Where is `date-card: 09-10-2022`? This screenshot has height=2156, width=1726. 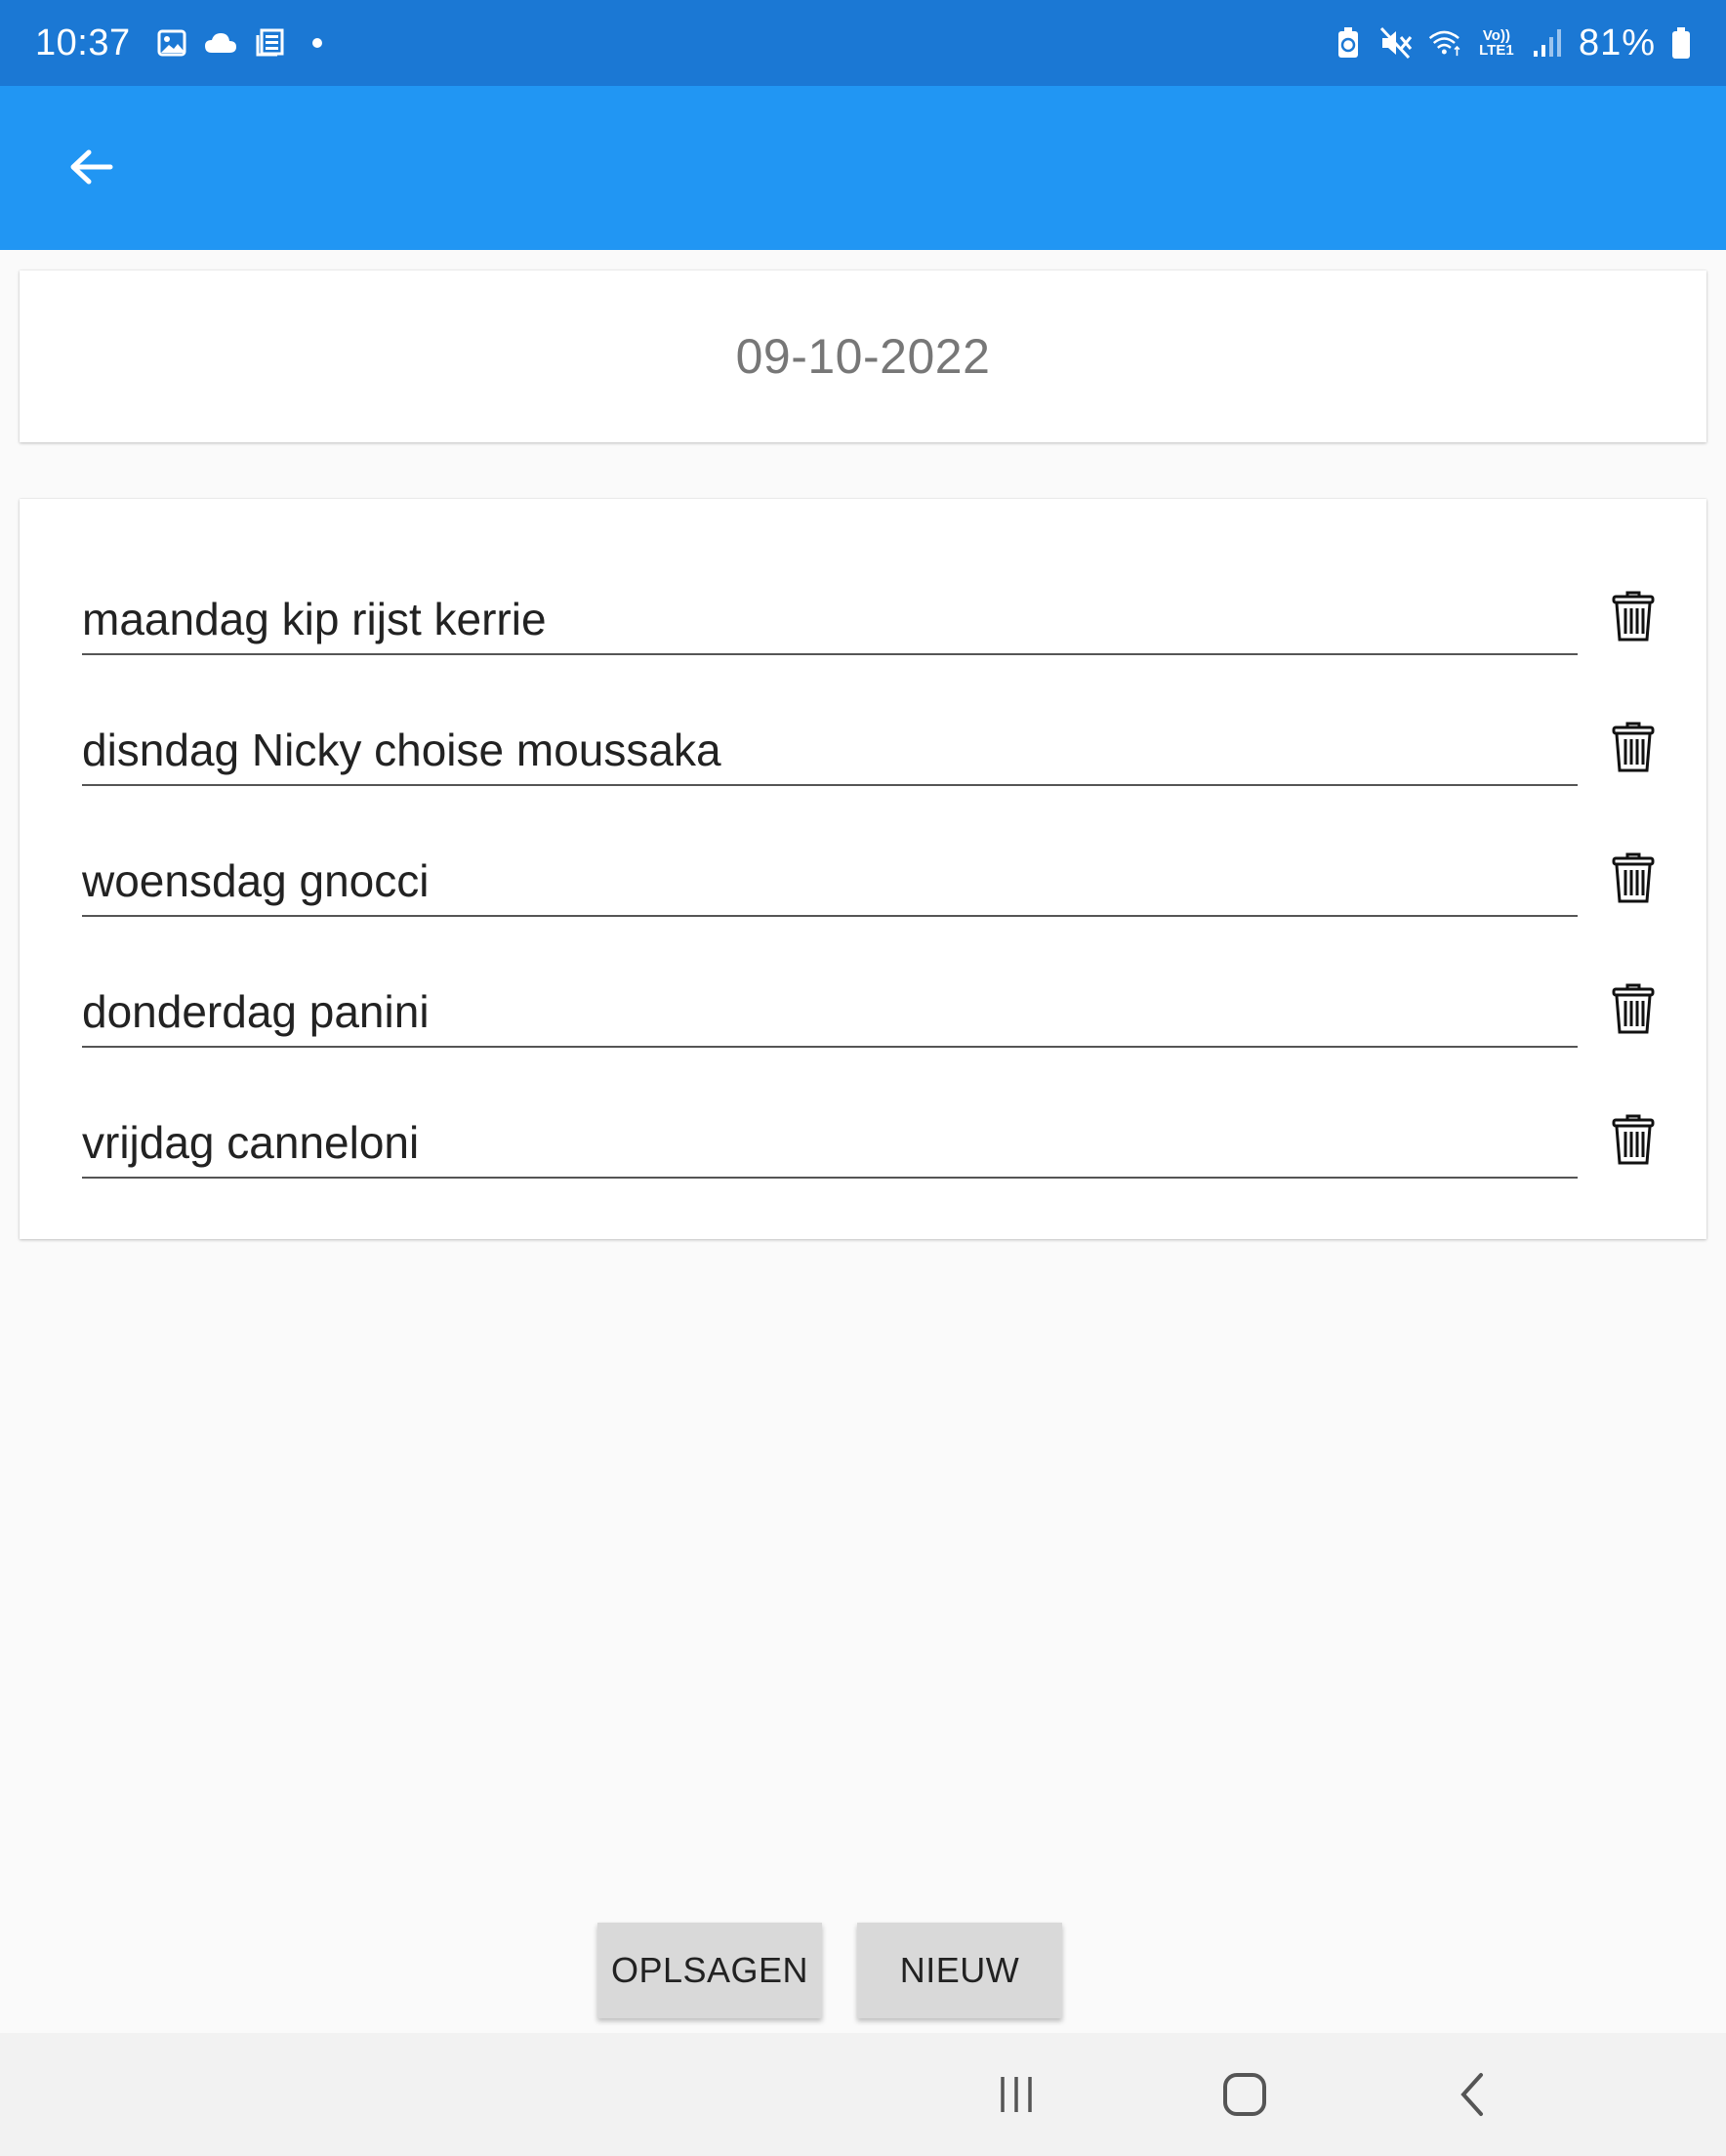
date-card: 09-10-2022 is located at coordinates (863, 356).